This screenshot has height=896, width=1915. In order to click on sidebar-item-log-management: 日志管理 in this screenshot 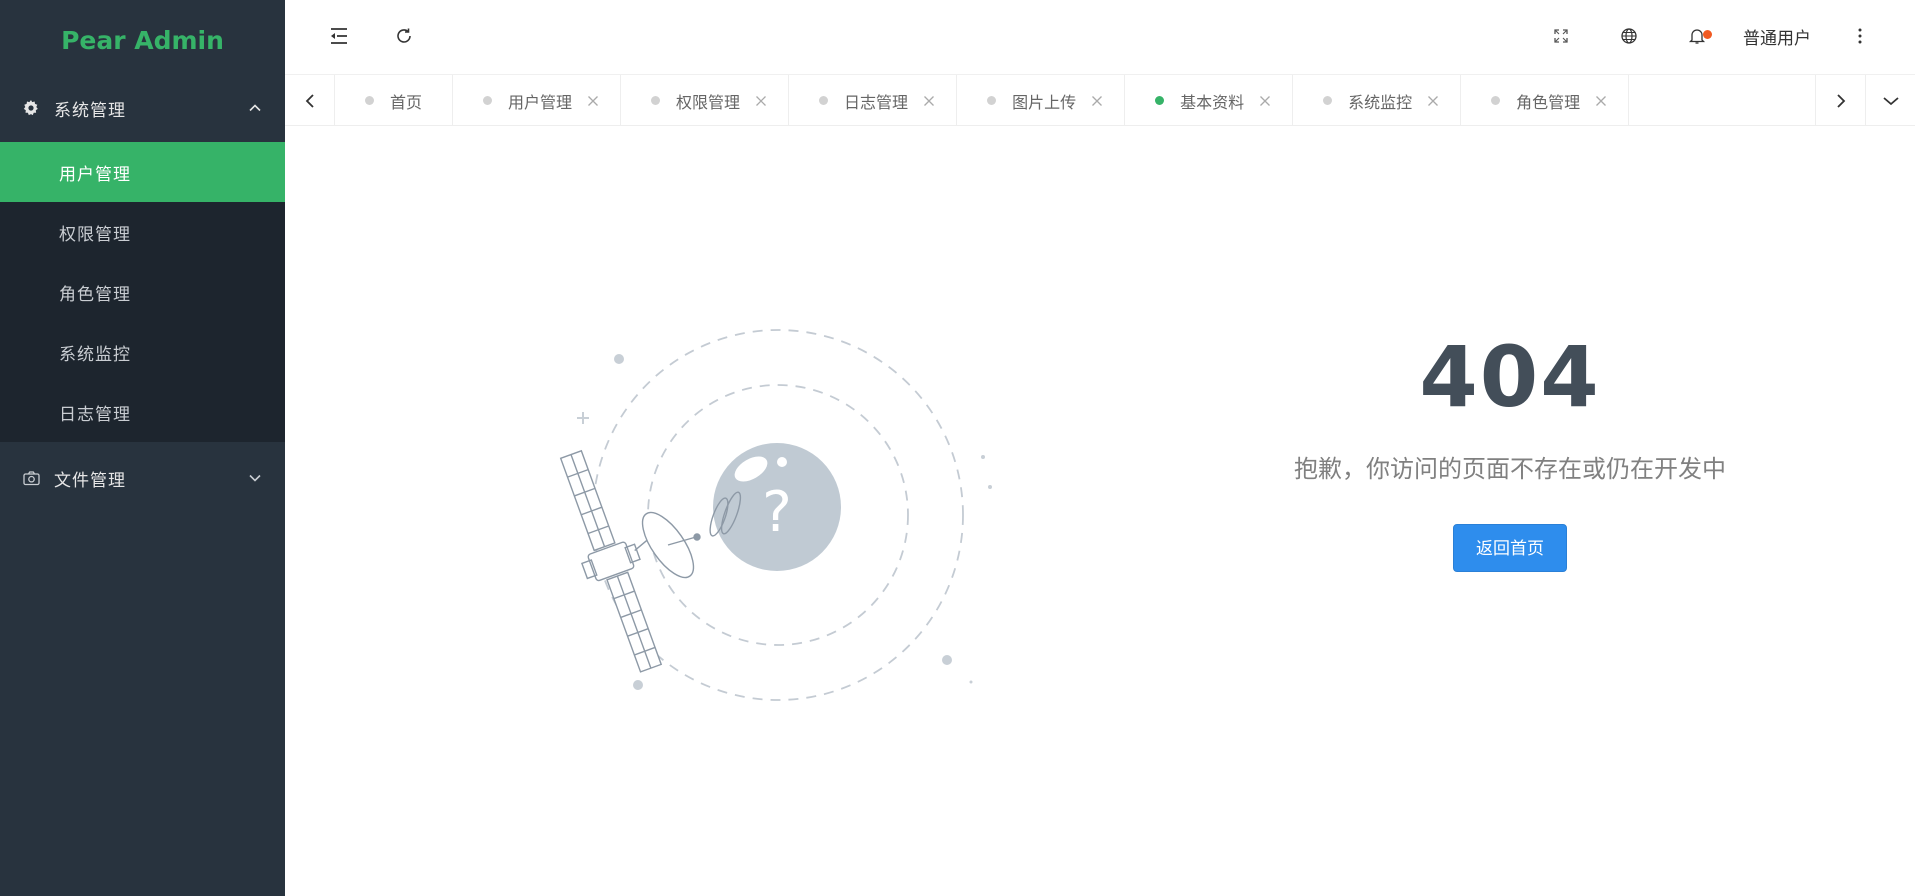, I will do `click(142, 412)`.